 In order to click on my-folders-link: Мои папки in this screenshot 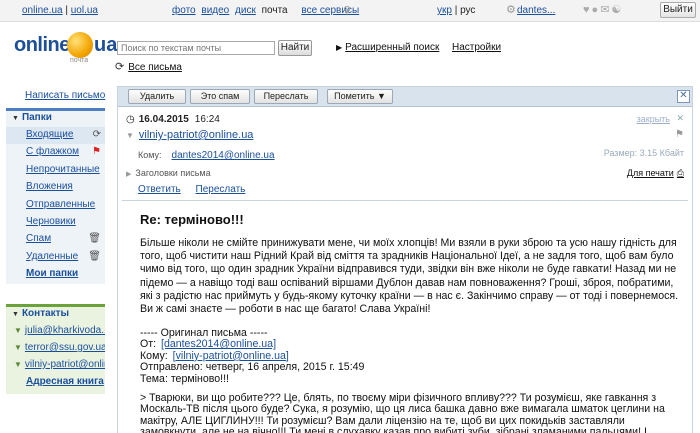, I will do `click(55, 275)`.